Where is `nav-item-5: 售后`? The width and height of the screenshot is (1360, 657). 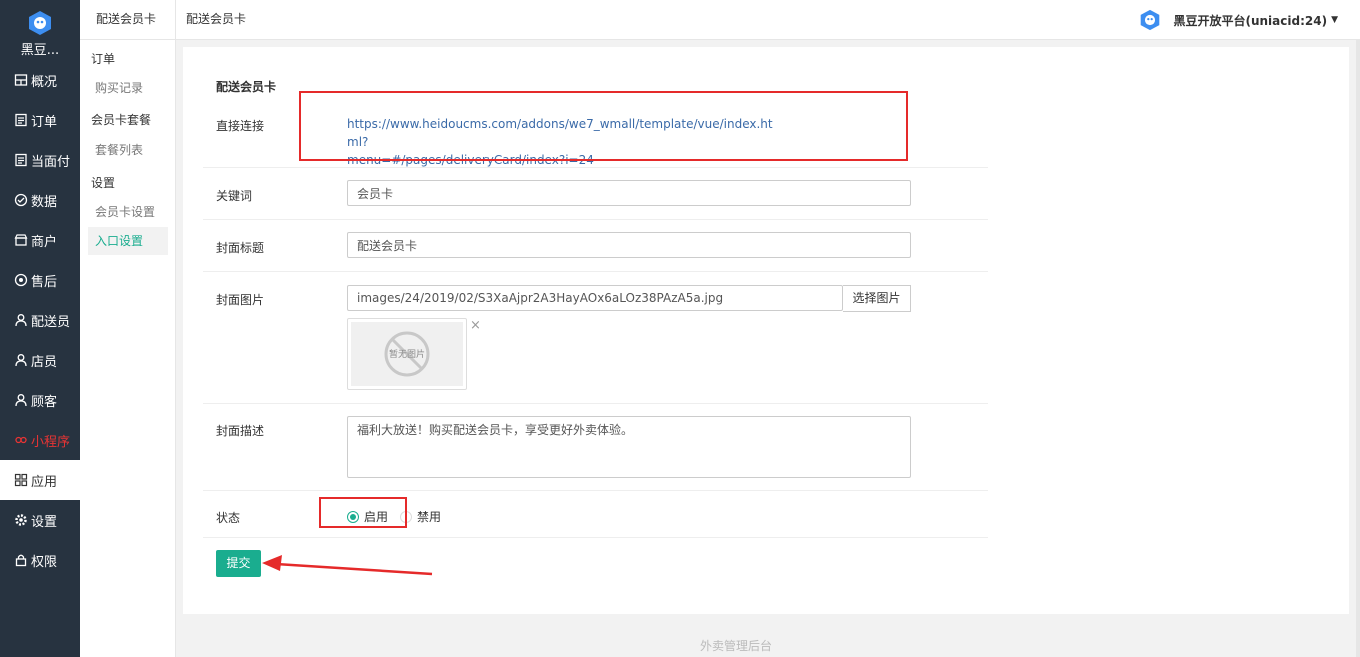
nav-item-5: 售后 is located at coordinates (40, 280).